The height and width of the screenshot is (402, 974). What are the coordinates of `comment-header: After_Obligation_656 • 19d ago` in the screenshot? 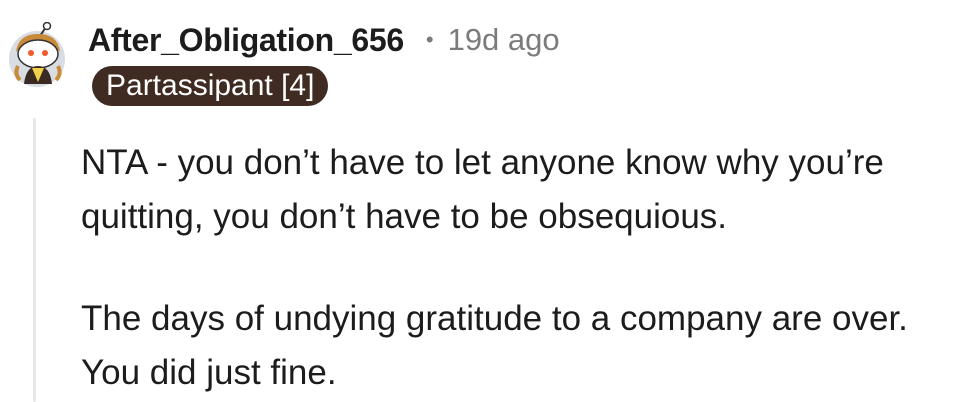 It's located at (324, 40).